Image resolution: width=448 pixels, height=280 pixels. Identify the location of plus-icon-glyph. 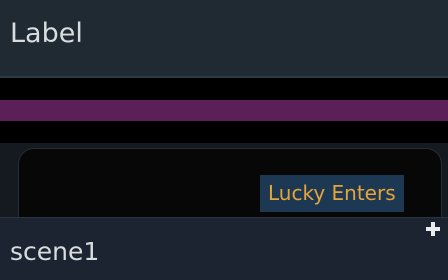
(433, 229).